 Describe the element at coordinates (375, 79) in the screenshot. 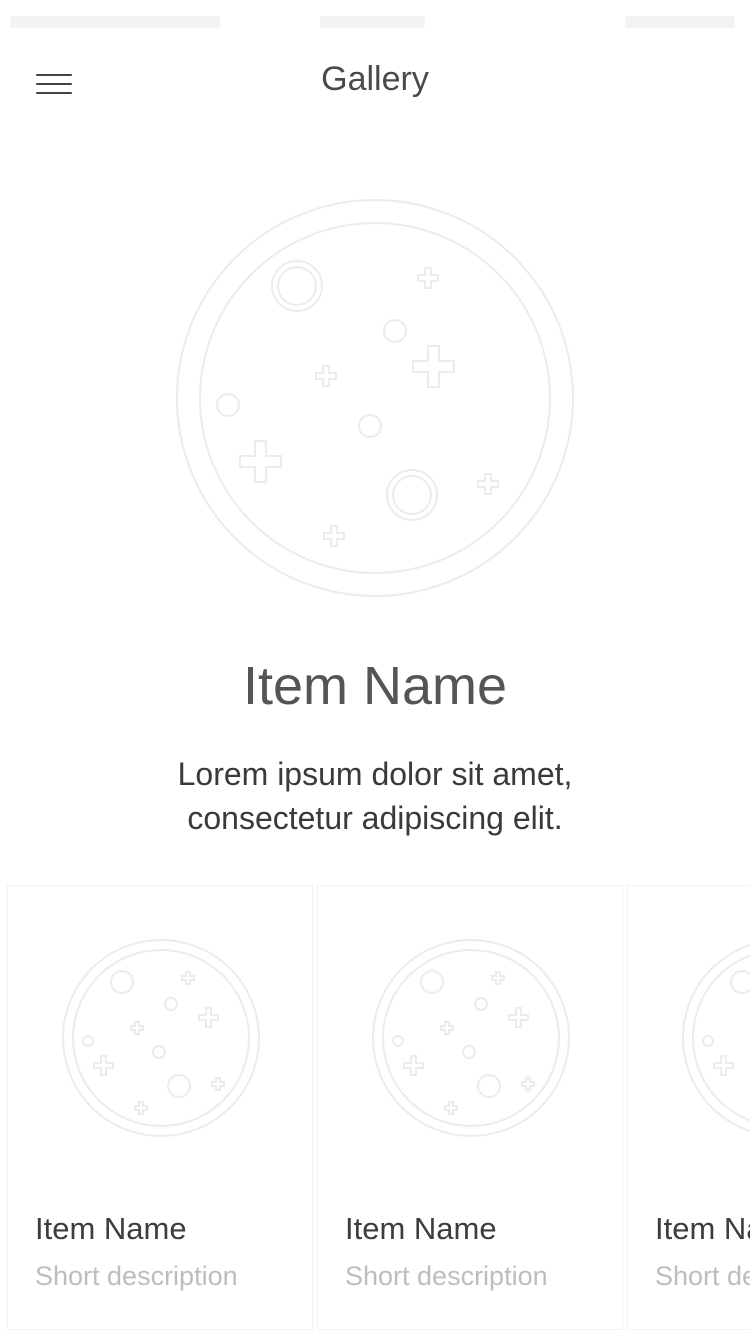

I see `page-title: Gallery` at that location.